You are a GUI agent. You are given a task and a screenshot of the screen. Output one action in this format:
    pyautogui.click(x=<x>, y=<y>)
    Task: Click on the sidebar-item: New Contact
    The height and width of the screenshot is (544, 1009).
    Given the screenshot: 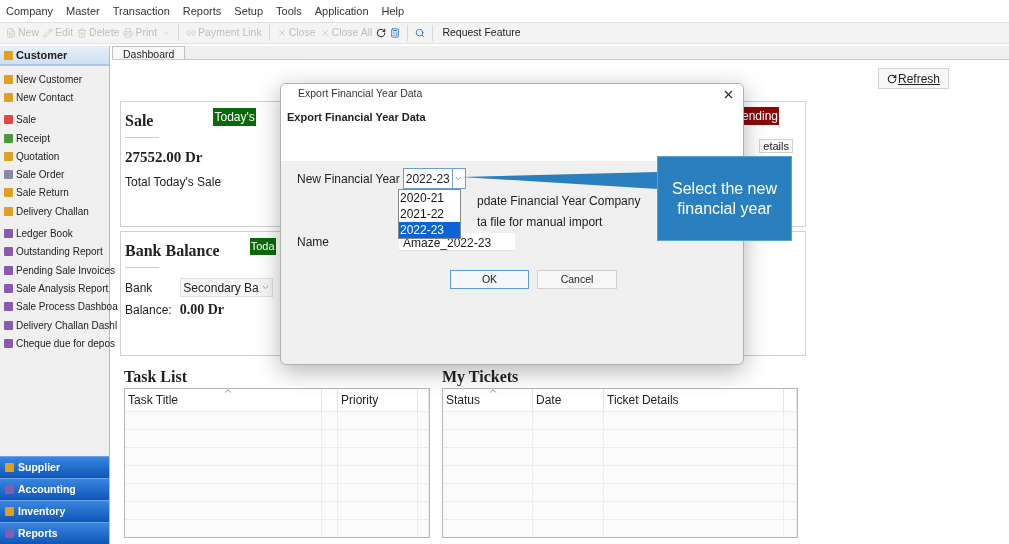 What is the action you would take?
    pyautogui.click(x=37, y=97)
    